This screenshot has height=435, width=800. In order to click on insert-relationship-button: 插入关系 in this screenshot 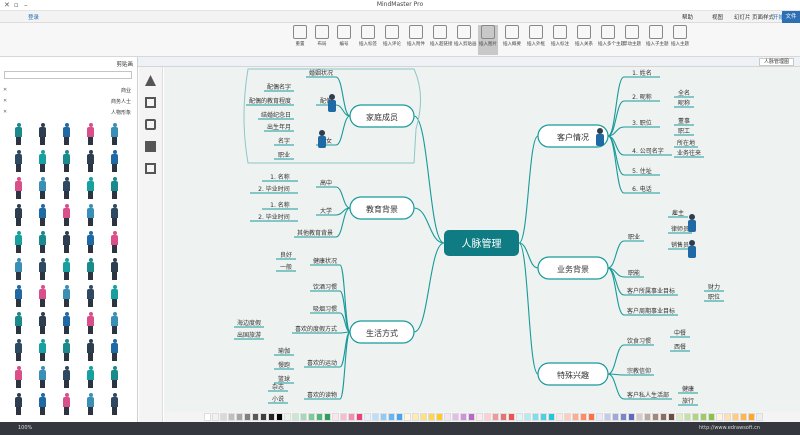, I will do `click(584, 40)`.